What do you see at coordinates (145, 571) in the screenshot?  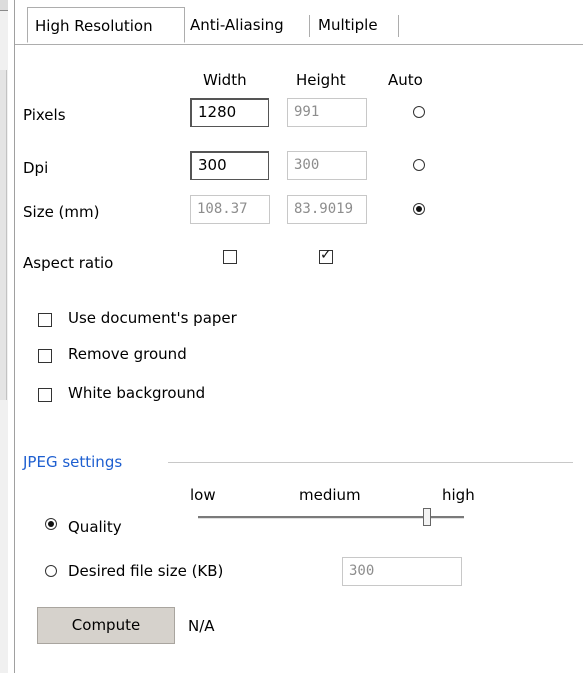 I see `desired-file-size-label: Desired file size (KB)` at bounding box center [145, 571].